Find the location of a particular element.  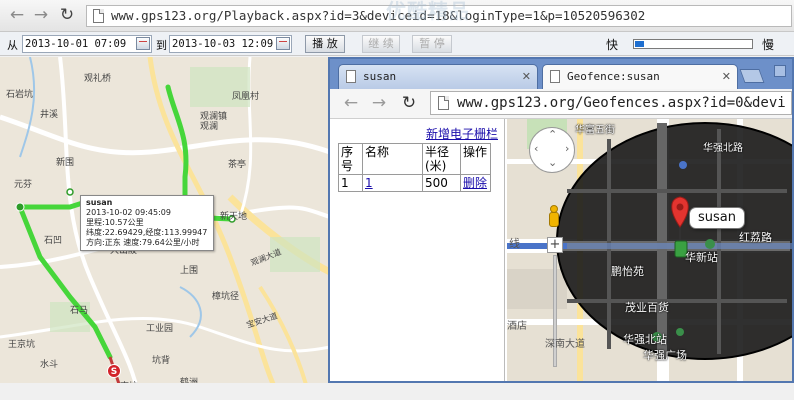

geofence-name-link: 1 is located at coordinates (369, 183).